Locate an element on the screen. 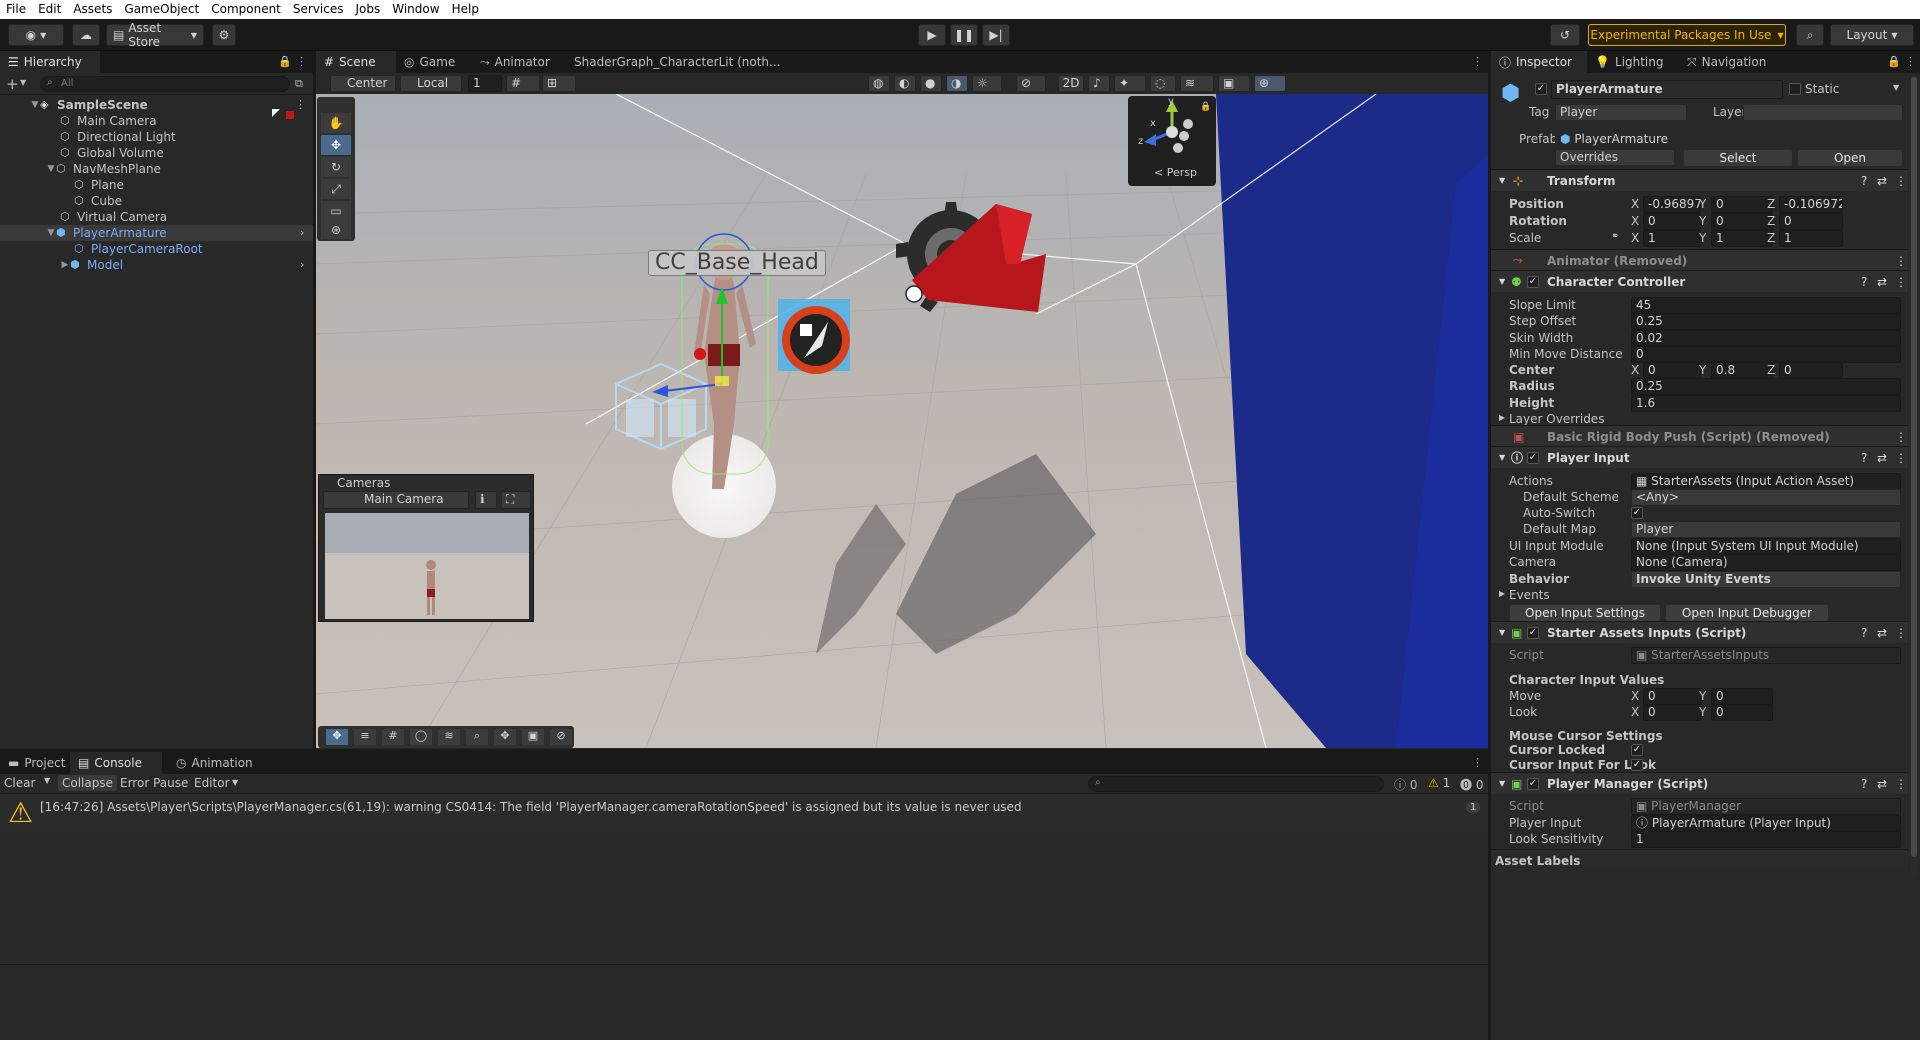 The image size is (1920, 1040). player-input-ref-field: ⓘ PlayerArmature (Player Input) is located at coordinates (1766, 823).